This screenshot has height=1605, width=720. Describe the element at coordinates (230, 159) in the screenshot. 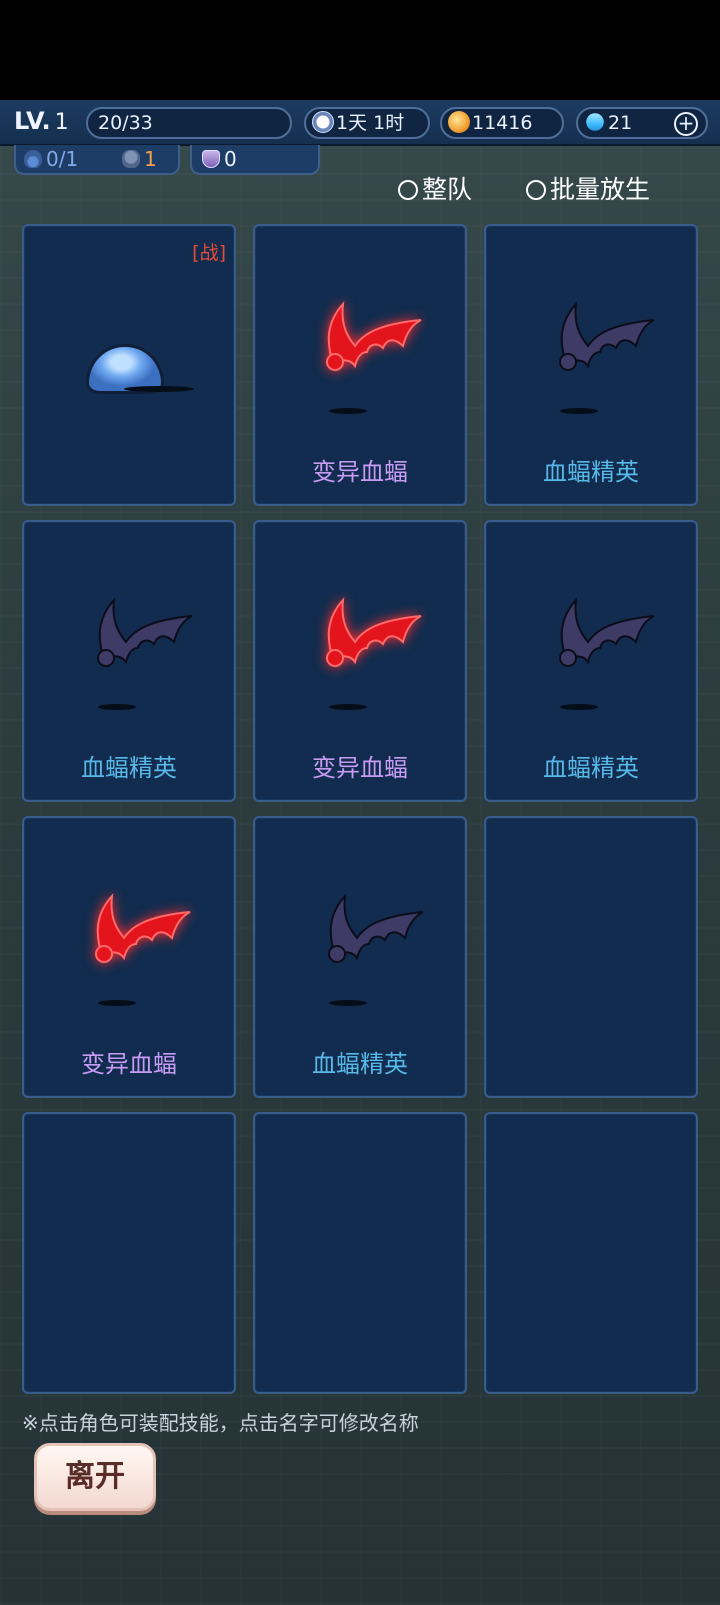

I see `shield-stat-value: 0` at that location.